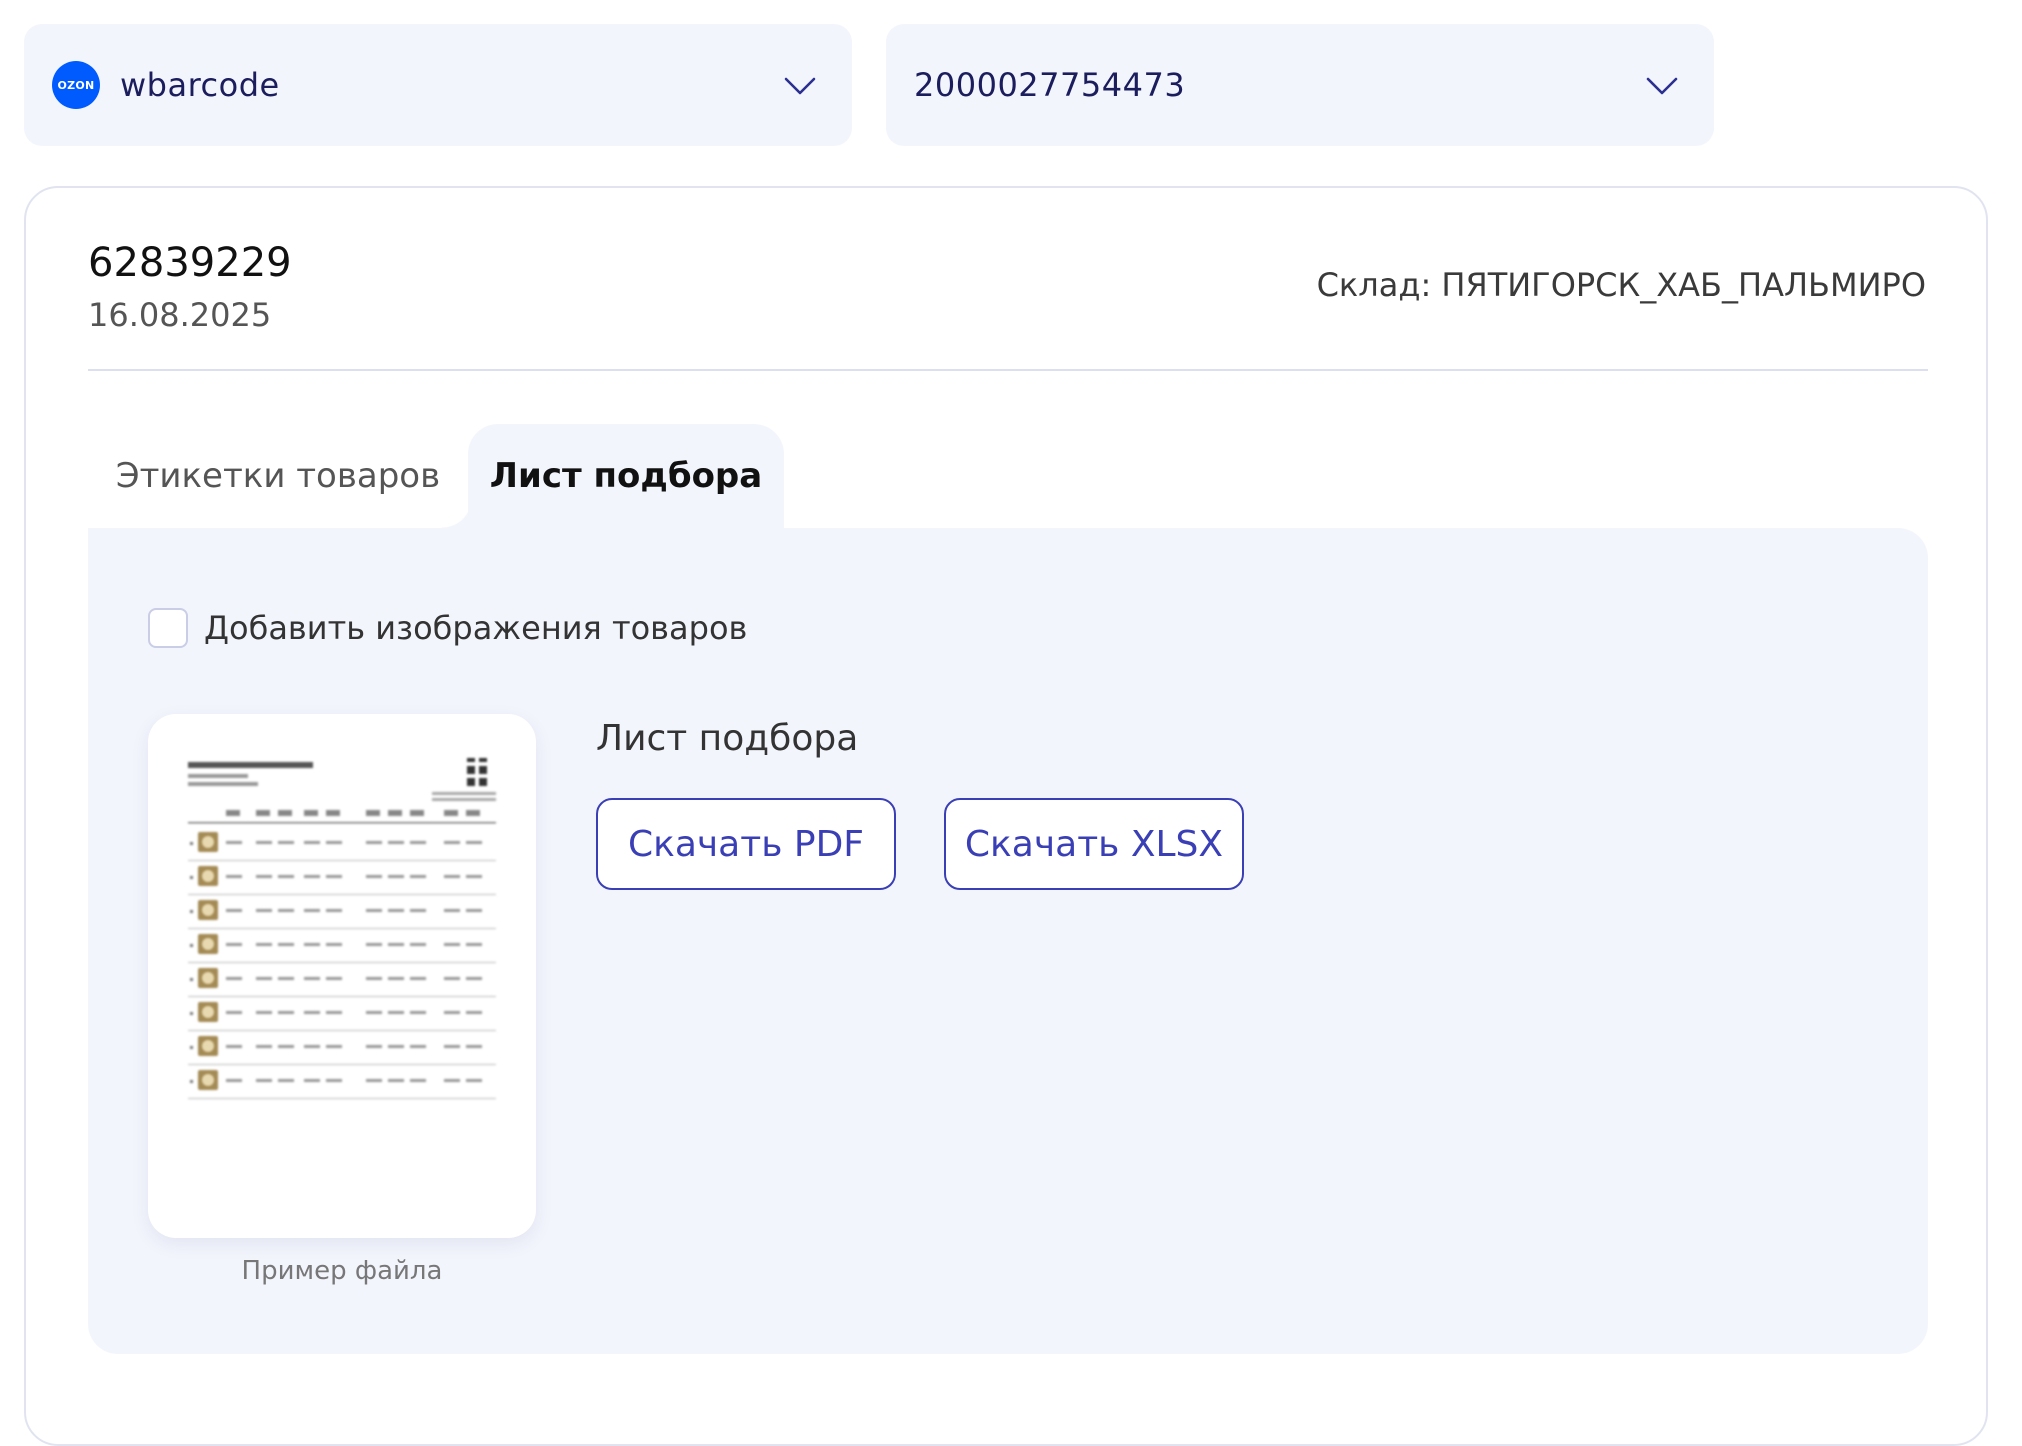  Describe the element at coordinates (447, 628) in the screenshot. I see `add-images-option: Добавить изображения товаров` at that location.